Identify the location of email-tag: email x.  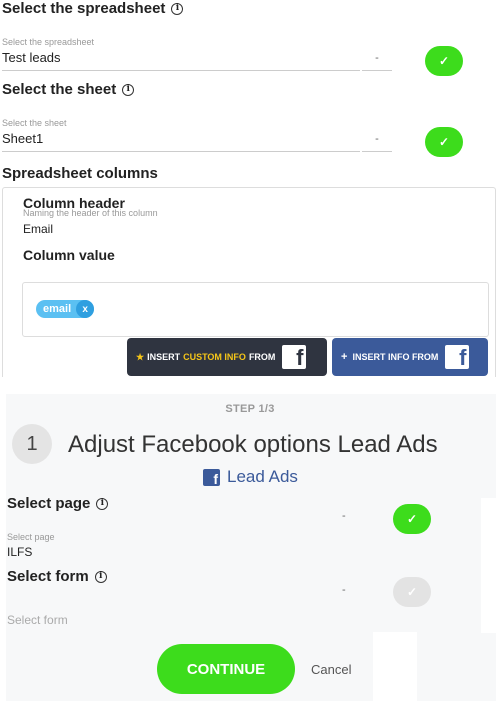
(65, 309).